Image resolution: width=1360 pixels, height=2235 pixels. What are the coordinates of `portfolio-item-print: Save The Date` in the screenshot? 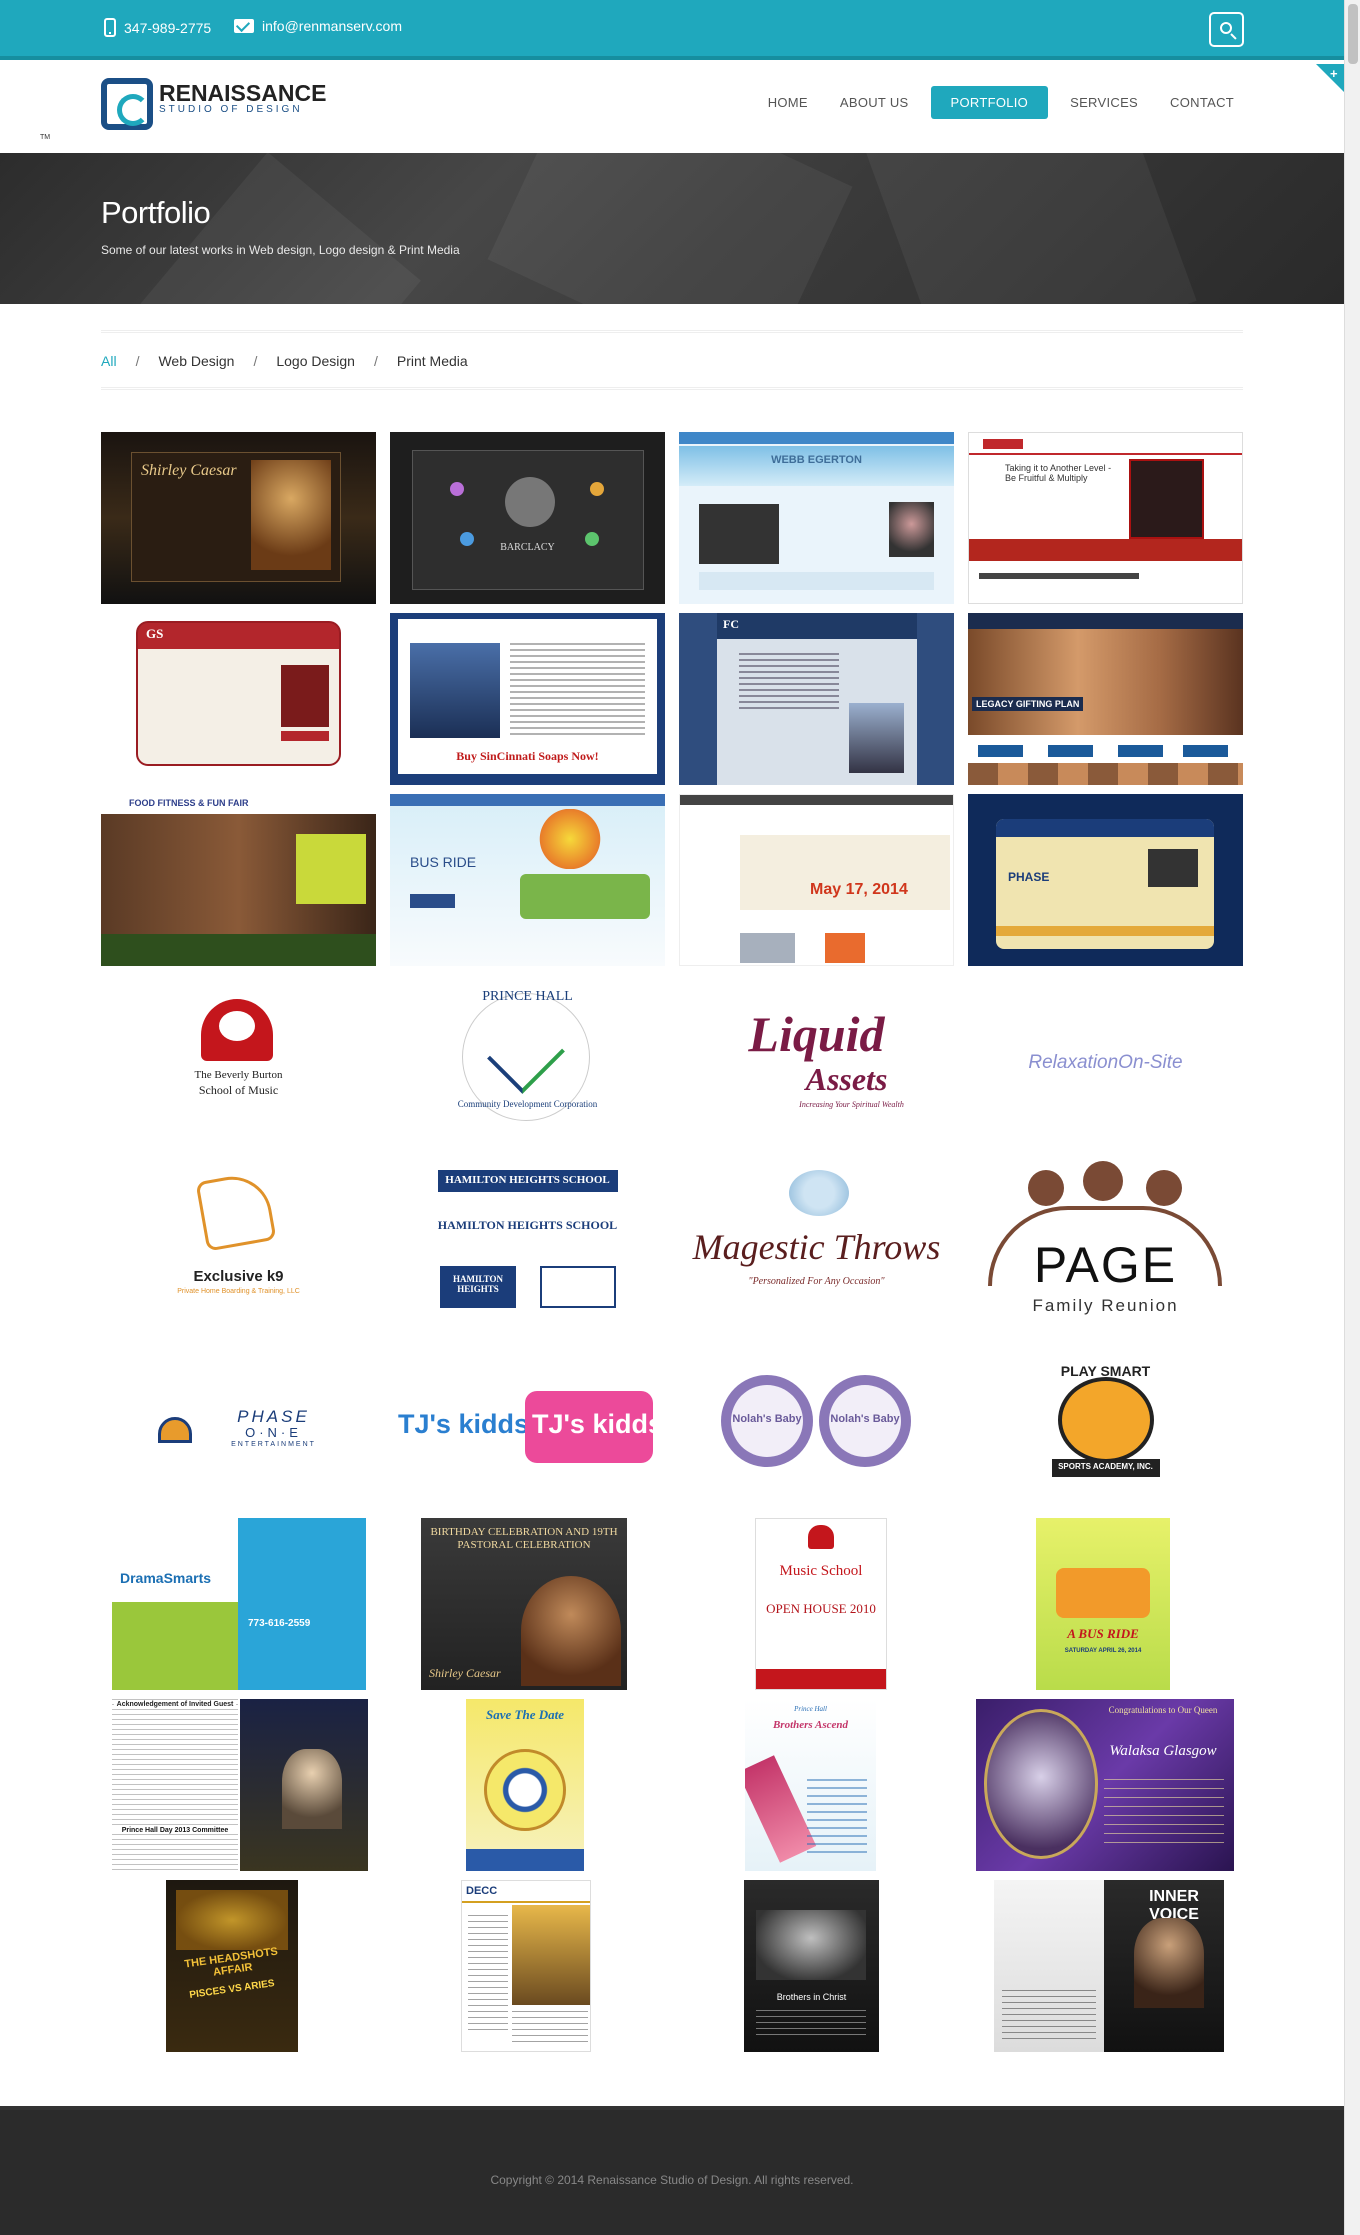 It's located at (525, 1785).